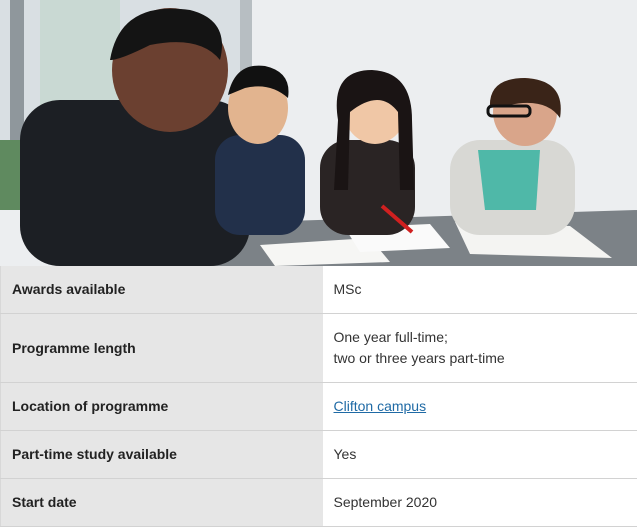 This screenshot has width=637, height=527. I want to click on student-two-body, so click(260, 185).